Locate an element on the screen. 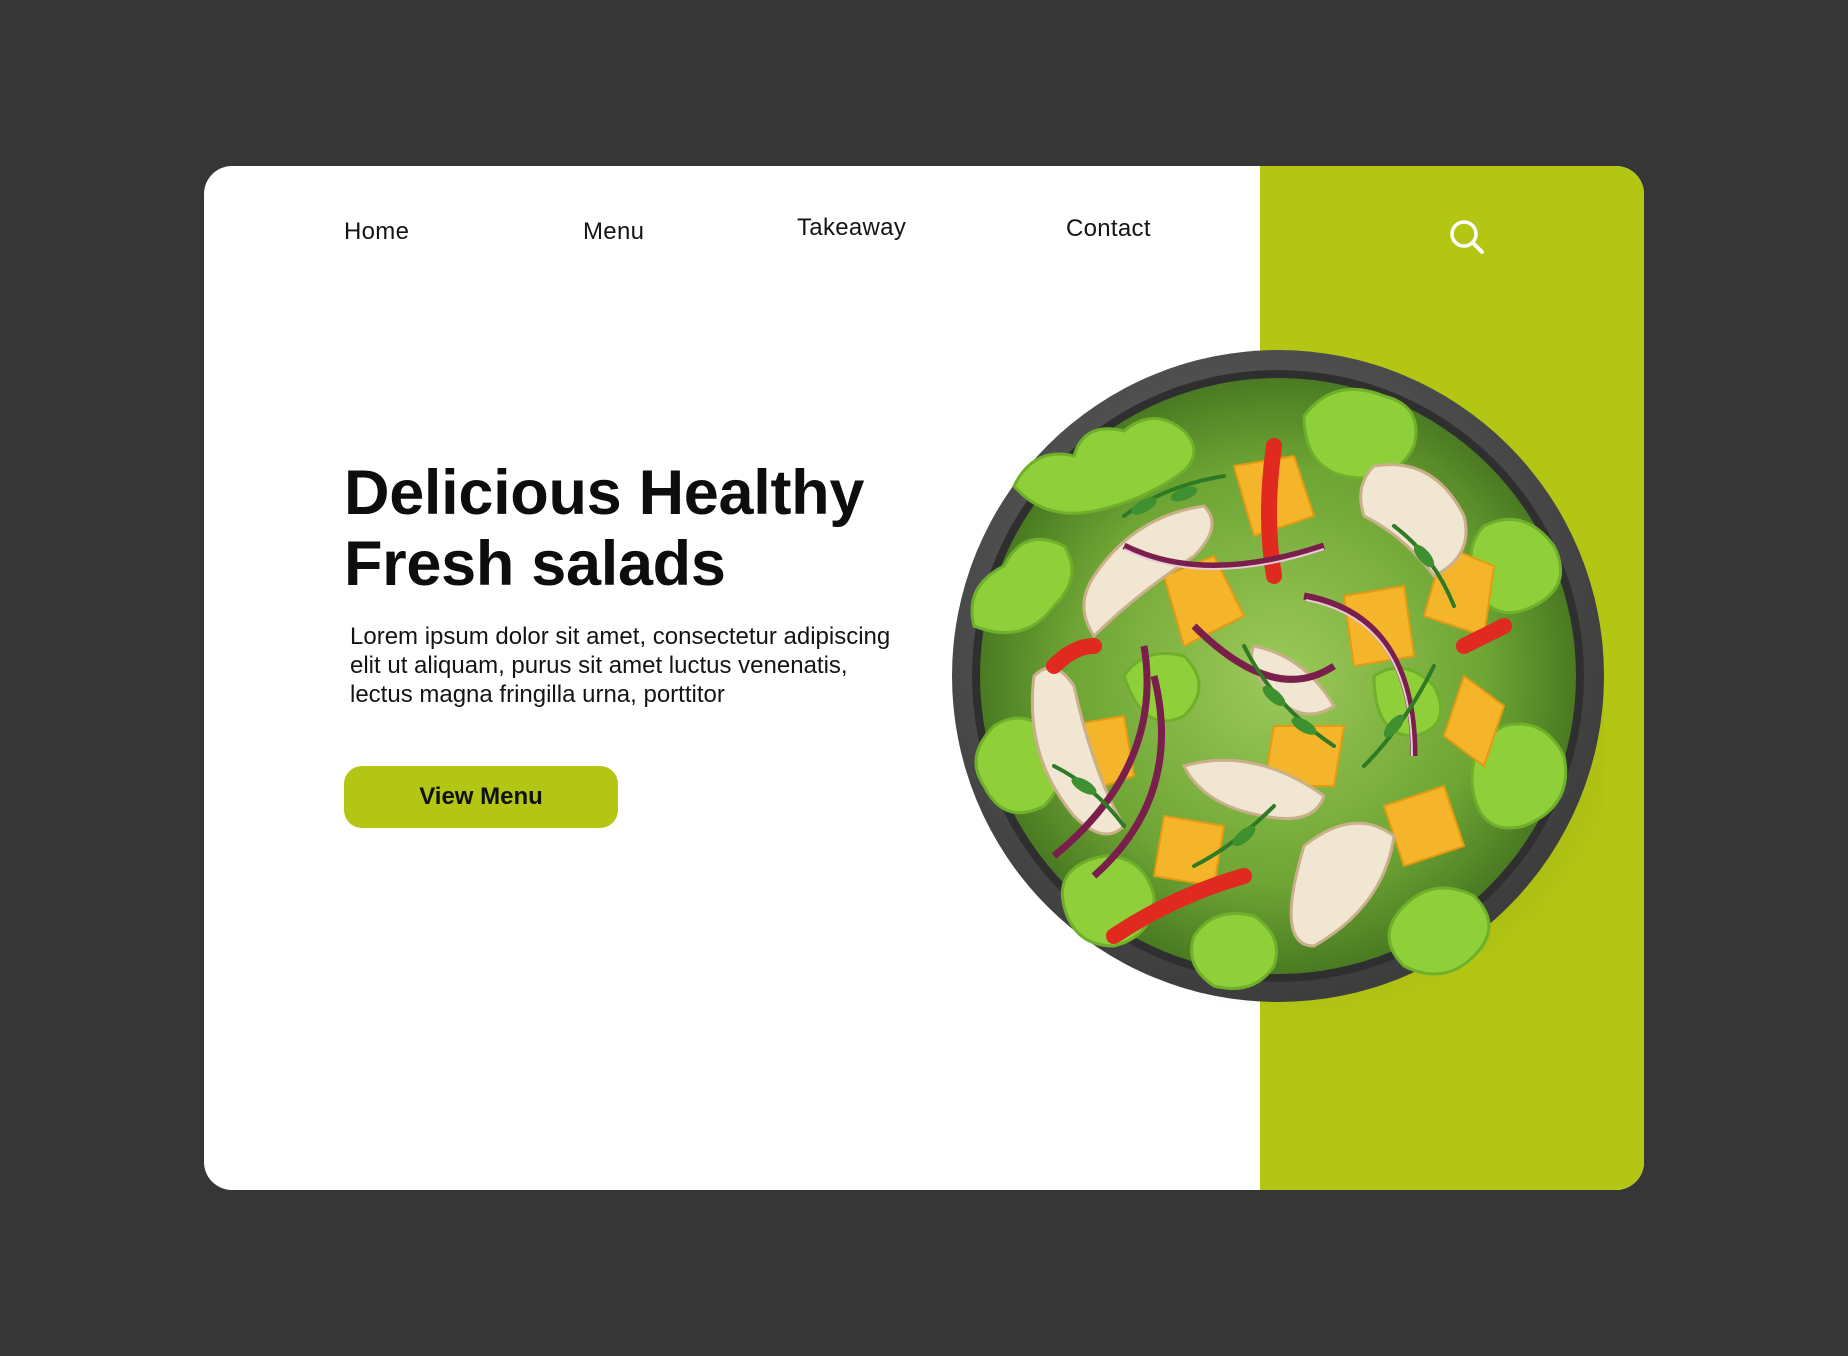 This screenshot has width=1848, height=1356. search-icon is located at coordinates (1467, 237).